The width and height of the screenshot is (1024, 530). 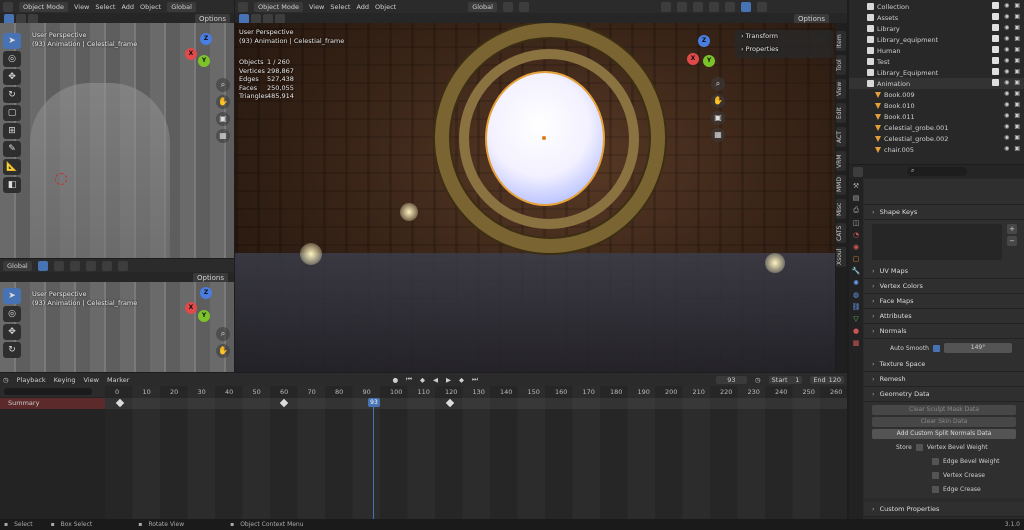 I want to click on add-custom-split-normals-button: Add Custom Split Normals Data, so click(x=944, y=434).